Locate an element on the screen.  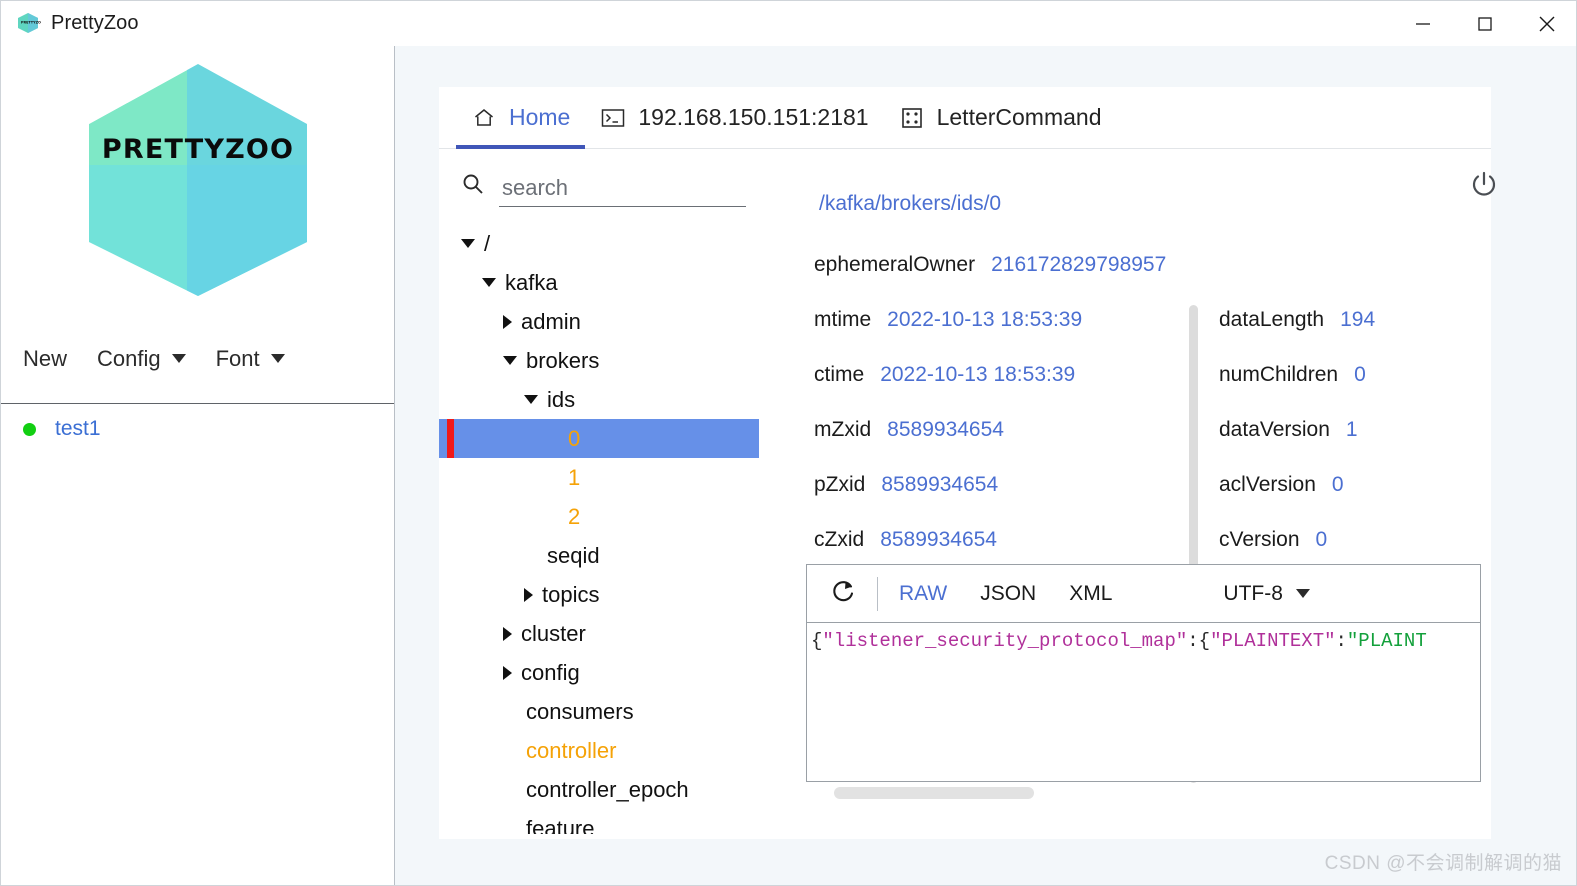
tree-node-config: config is located at coordinates (599, 672).